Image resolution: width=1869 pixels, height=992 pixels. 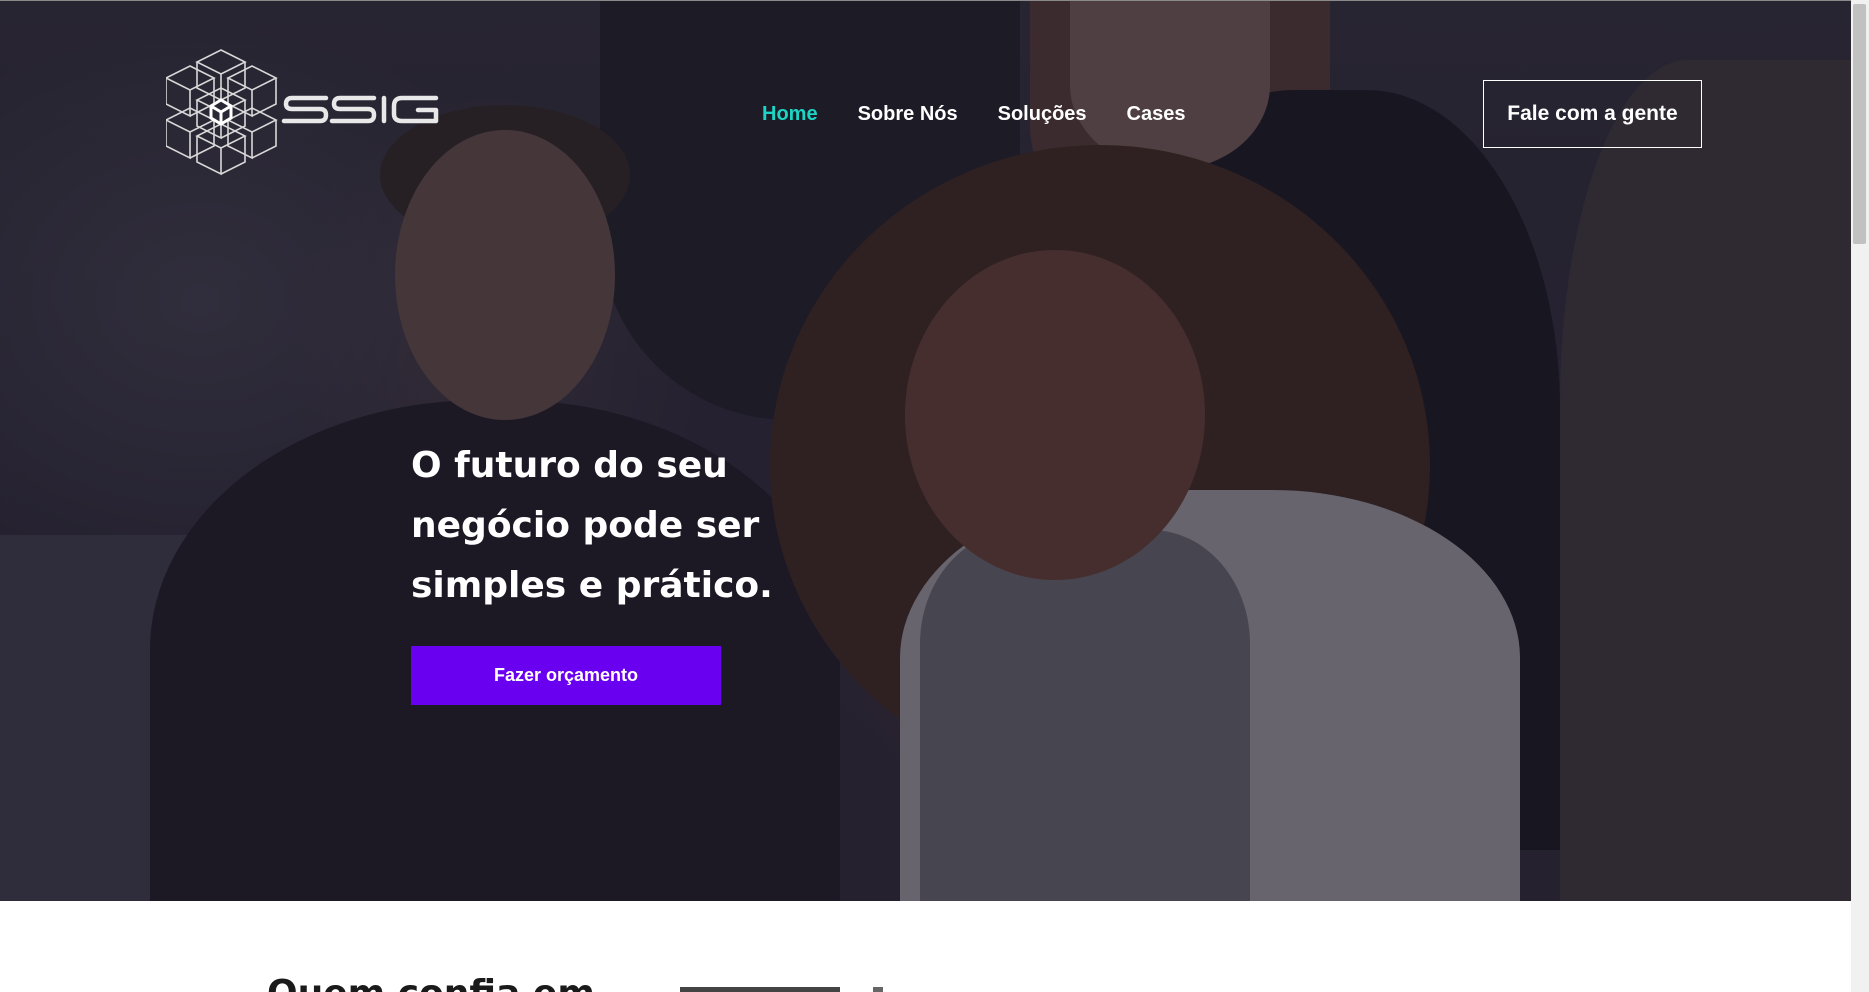 I want to click on clients-section: Quem confia em, so click(x=925, y=946).